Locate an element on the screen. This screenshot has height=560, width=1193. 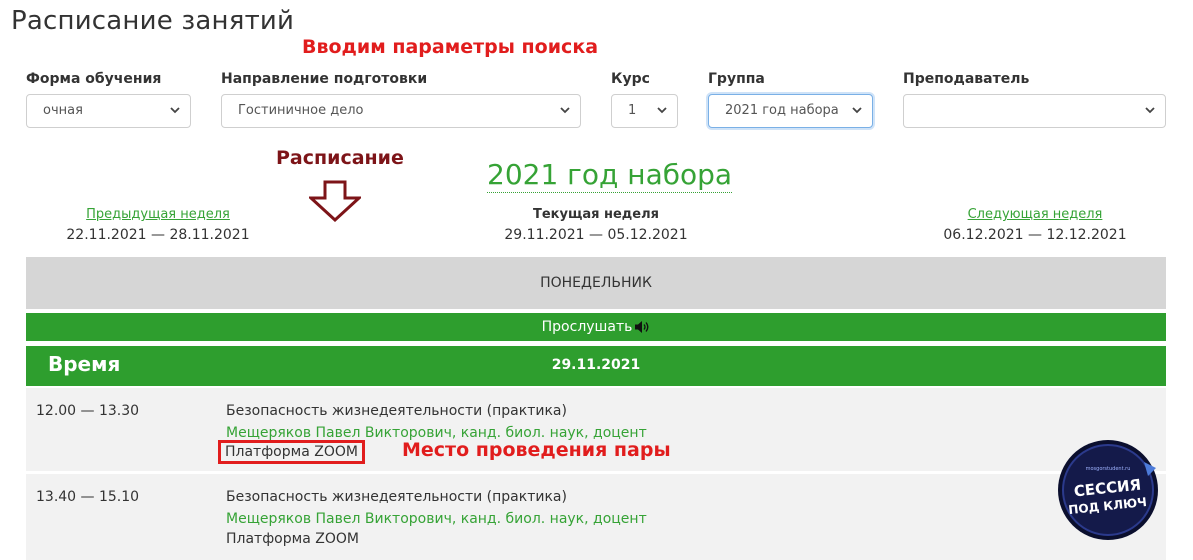
group-heading: 2021 год набора is located at coordinates (610, 175).